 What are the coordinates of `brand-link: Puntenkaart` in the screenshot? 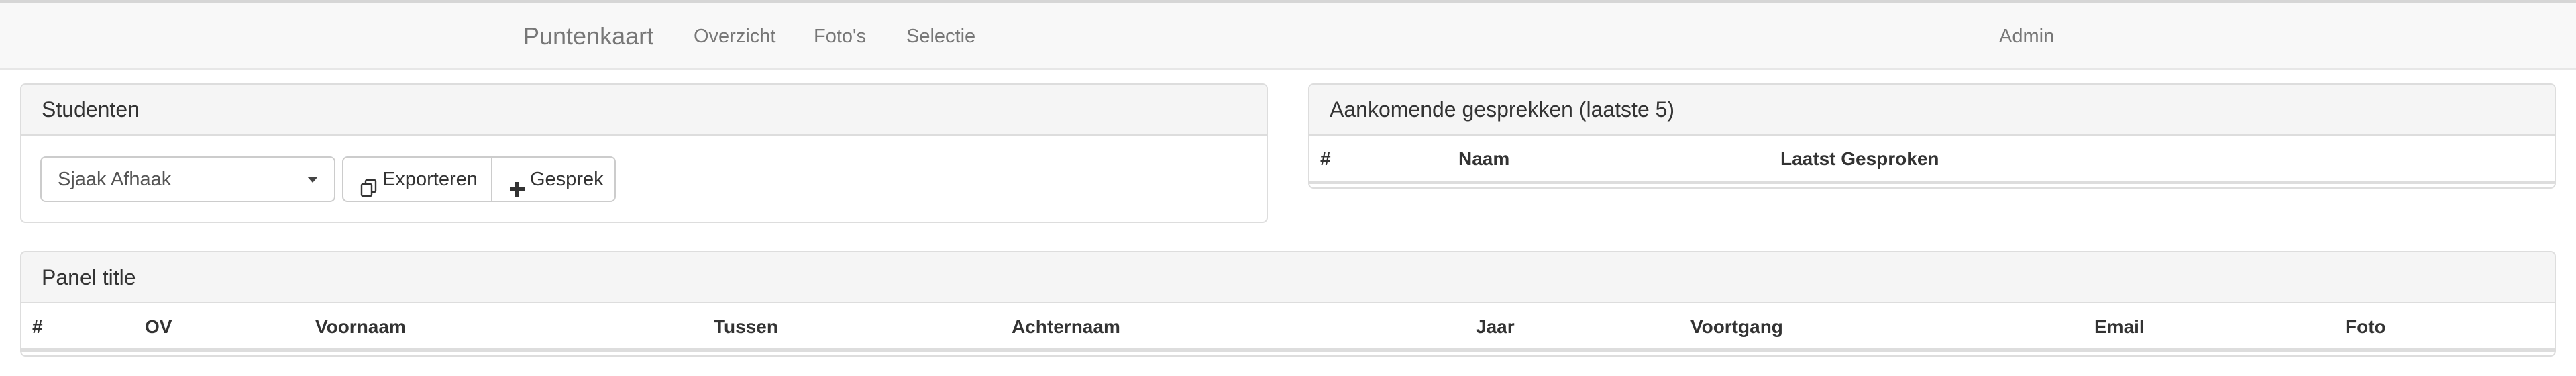 It's located at (588, 36).